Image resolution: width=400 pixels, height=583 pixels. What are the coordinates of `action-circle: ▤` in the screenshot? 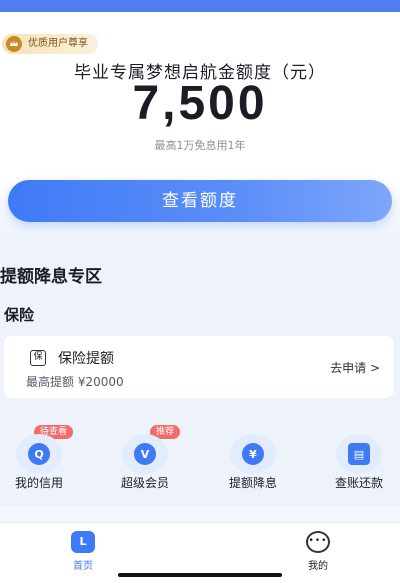 It's located at (359, 454).